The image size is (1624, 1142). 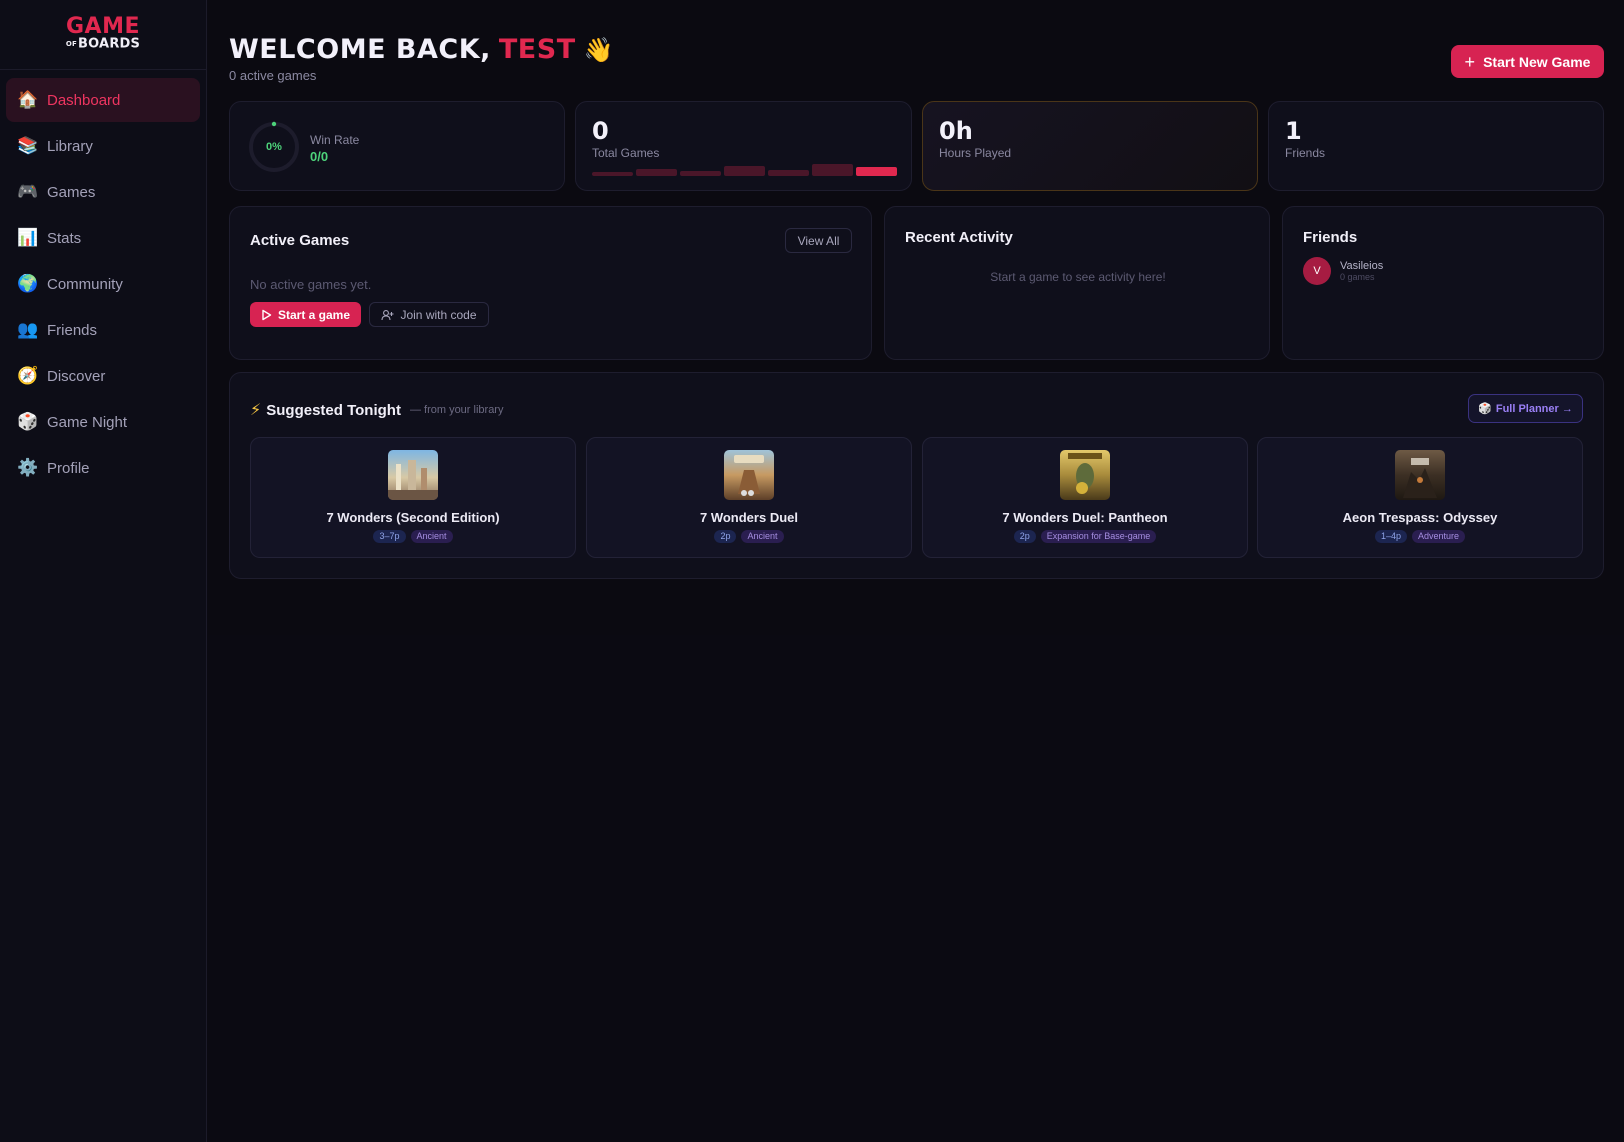 I want to click on win-rate-label: Win Rate, so click(x=335, y=140).